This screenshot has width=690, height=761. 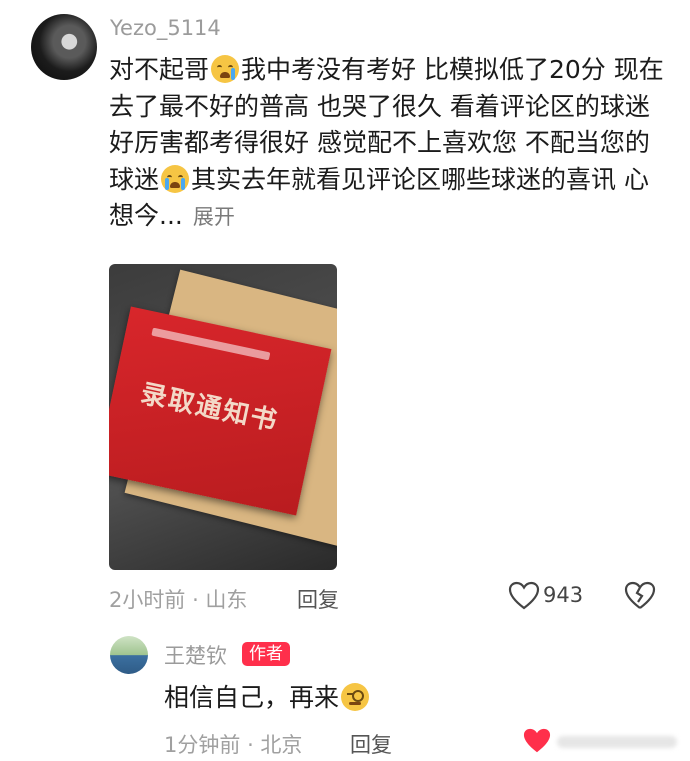 I want to click on like-heart-icon, so click(x=524, y=596).